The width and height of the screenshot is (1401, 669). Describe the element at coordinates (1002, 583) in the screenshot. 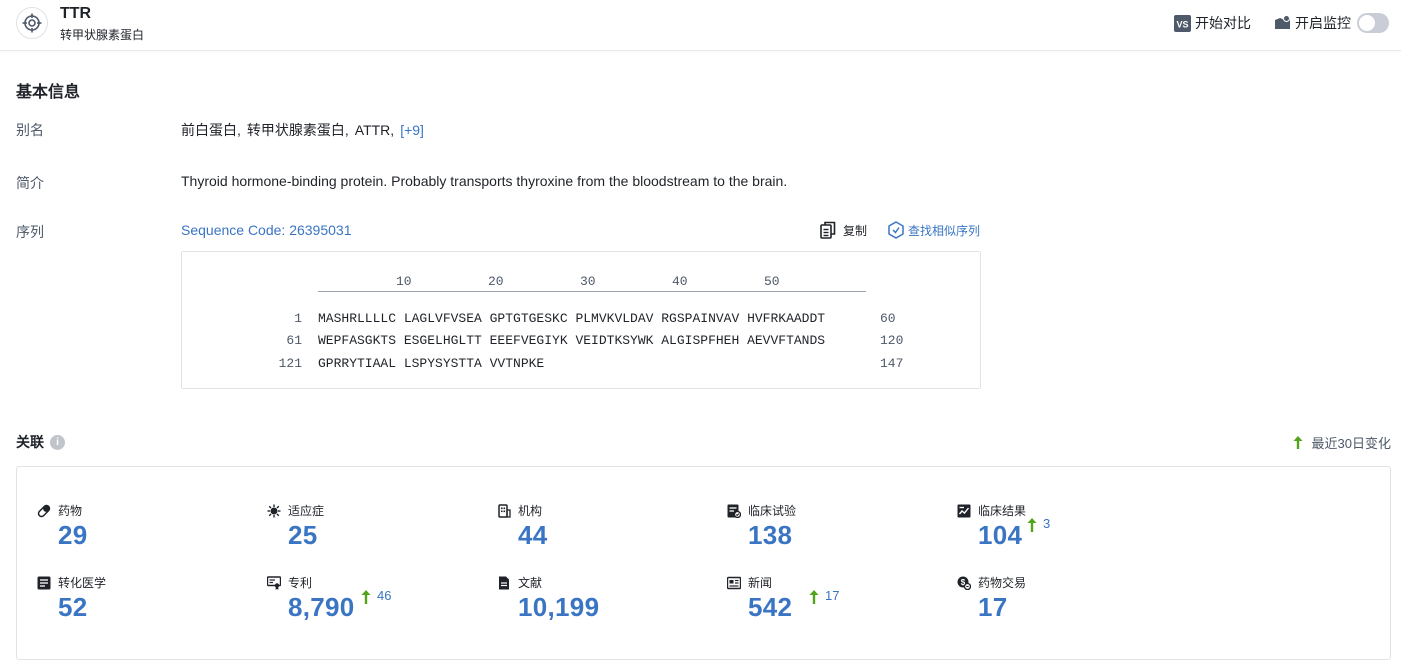

I see `stat-label: 药物交易` at that location.